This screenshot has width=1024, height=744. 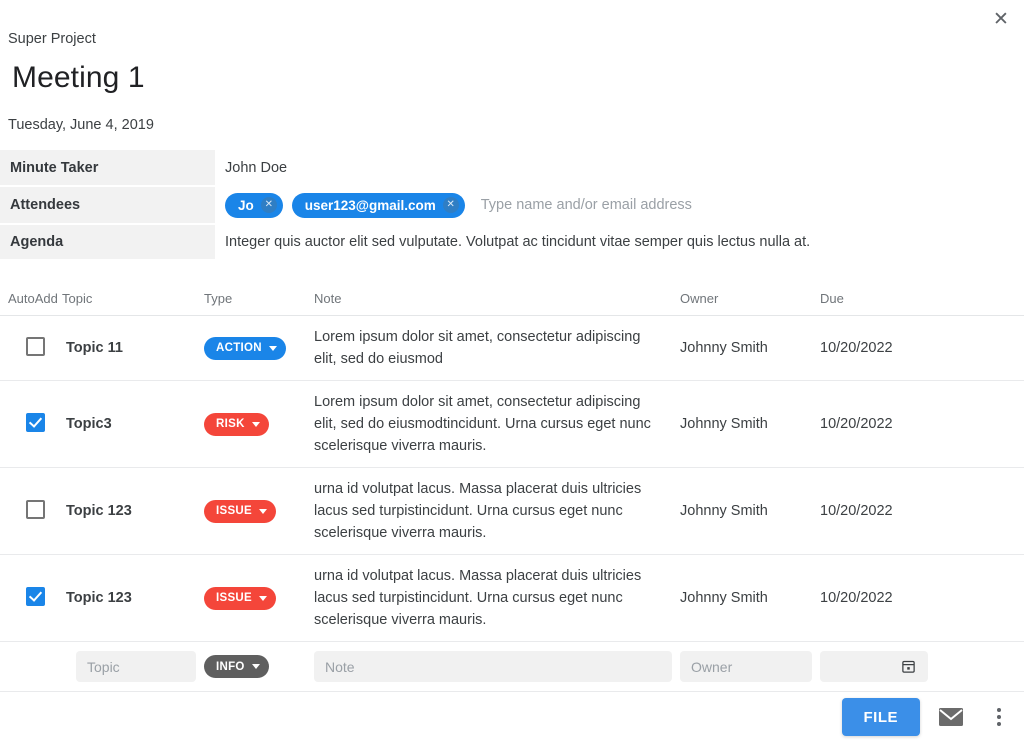 I want to click on type-badge: ACTION, so click(x=245, y=348).